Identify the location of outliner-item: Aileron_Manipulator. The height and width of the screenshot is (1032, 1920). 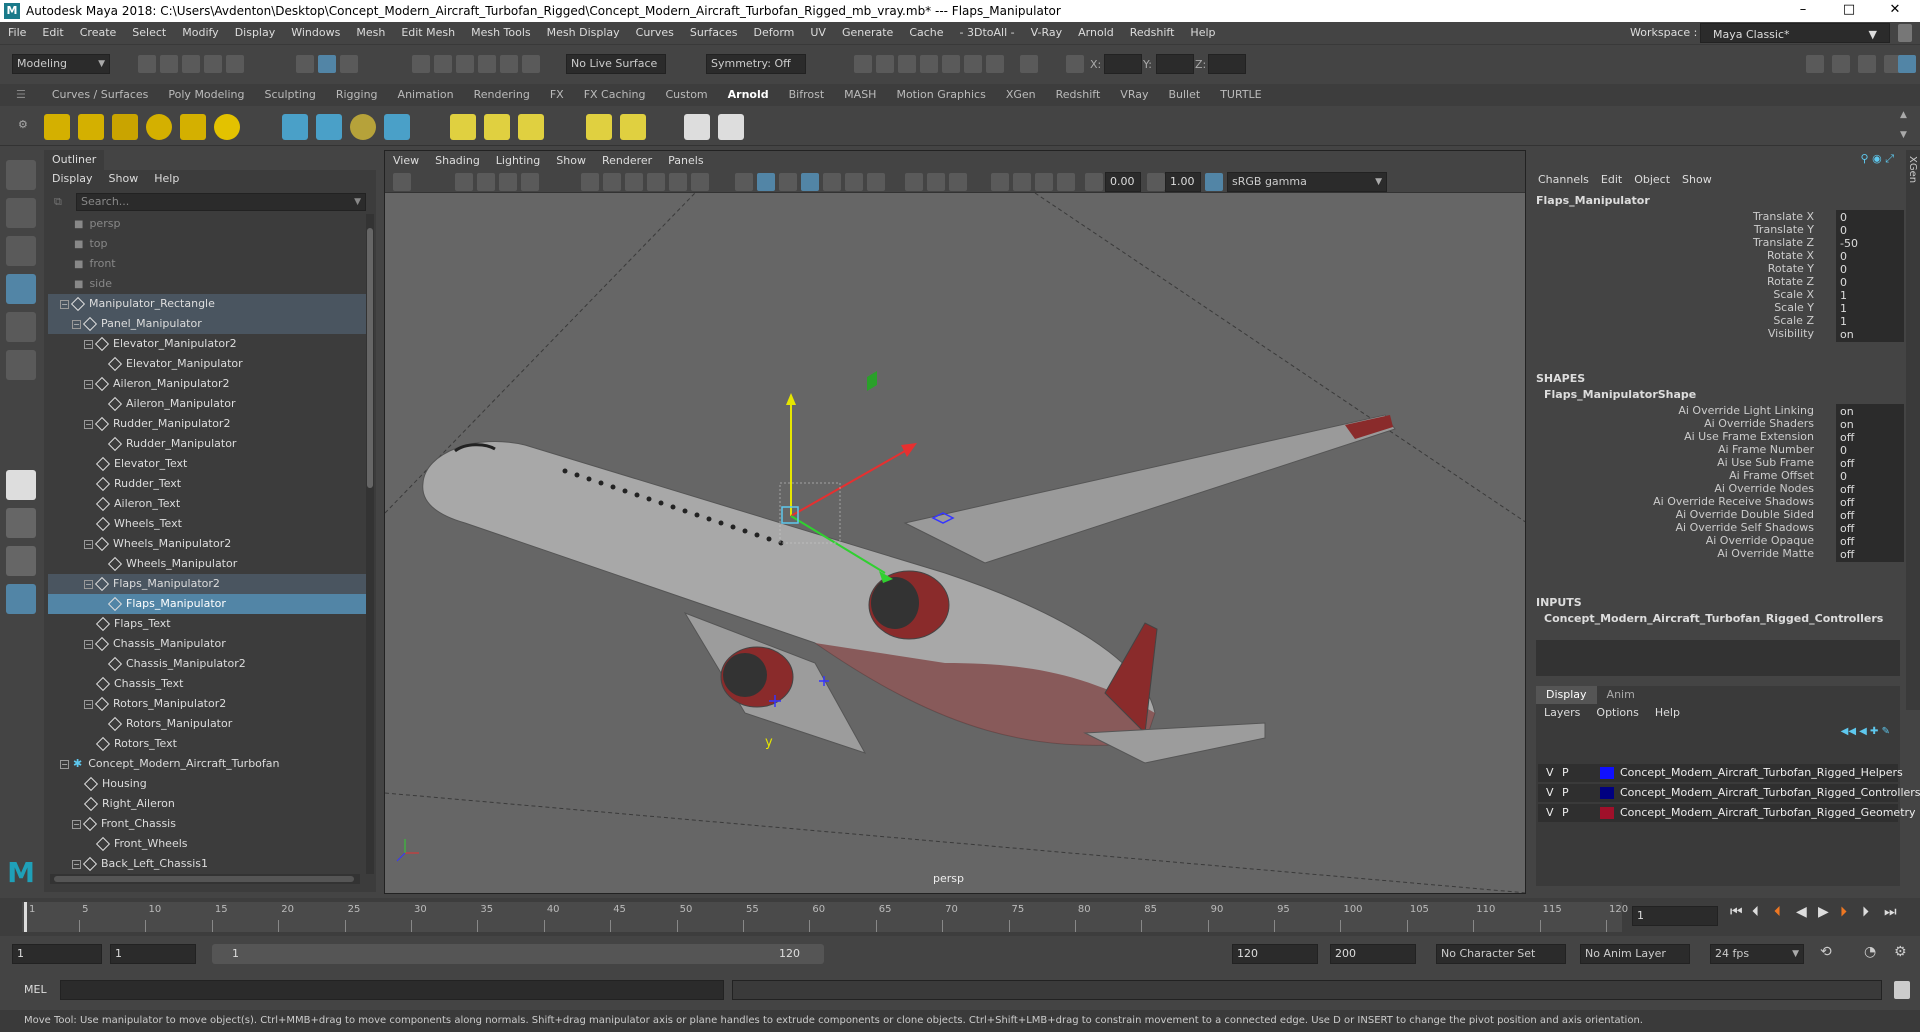
(207, 404).